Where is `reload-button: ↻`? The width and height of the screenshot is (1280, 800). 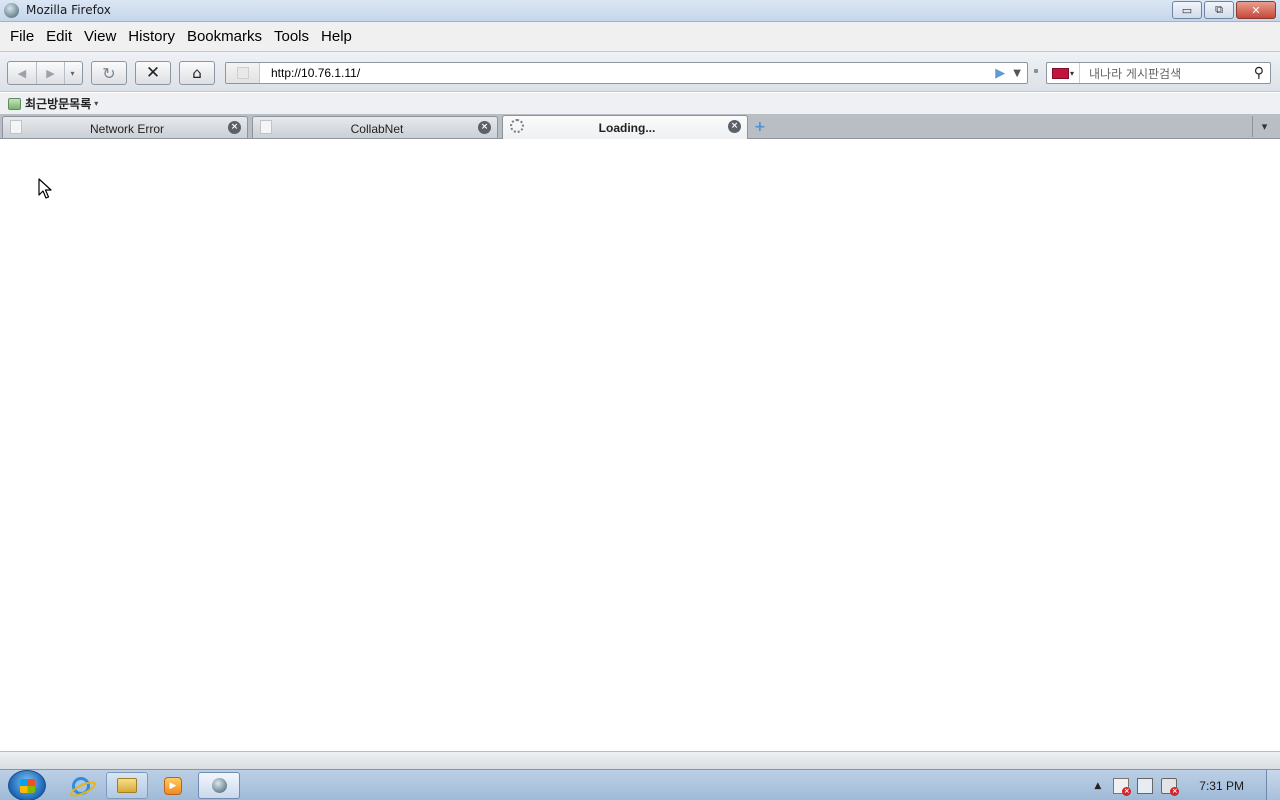 reload-button: ↻ is located at coordinates (109, 73).